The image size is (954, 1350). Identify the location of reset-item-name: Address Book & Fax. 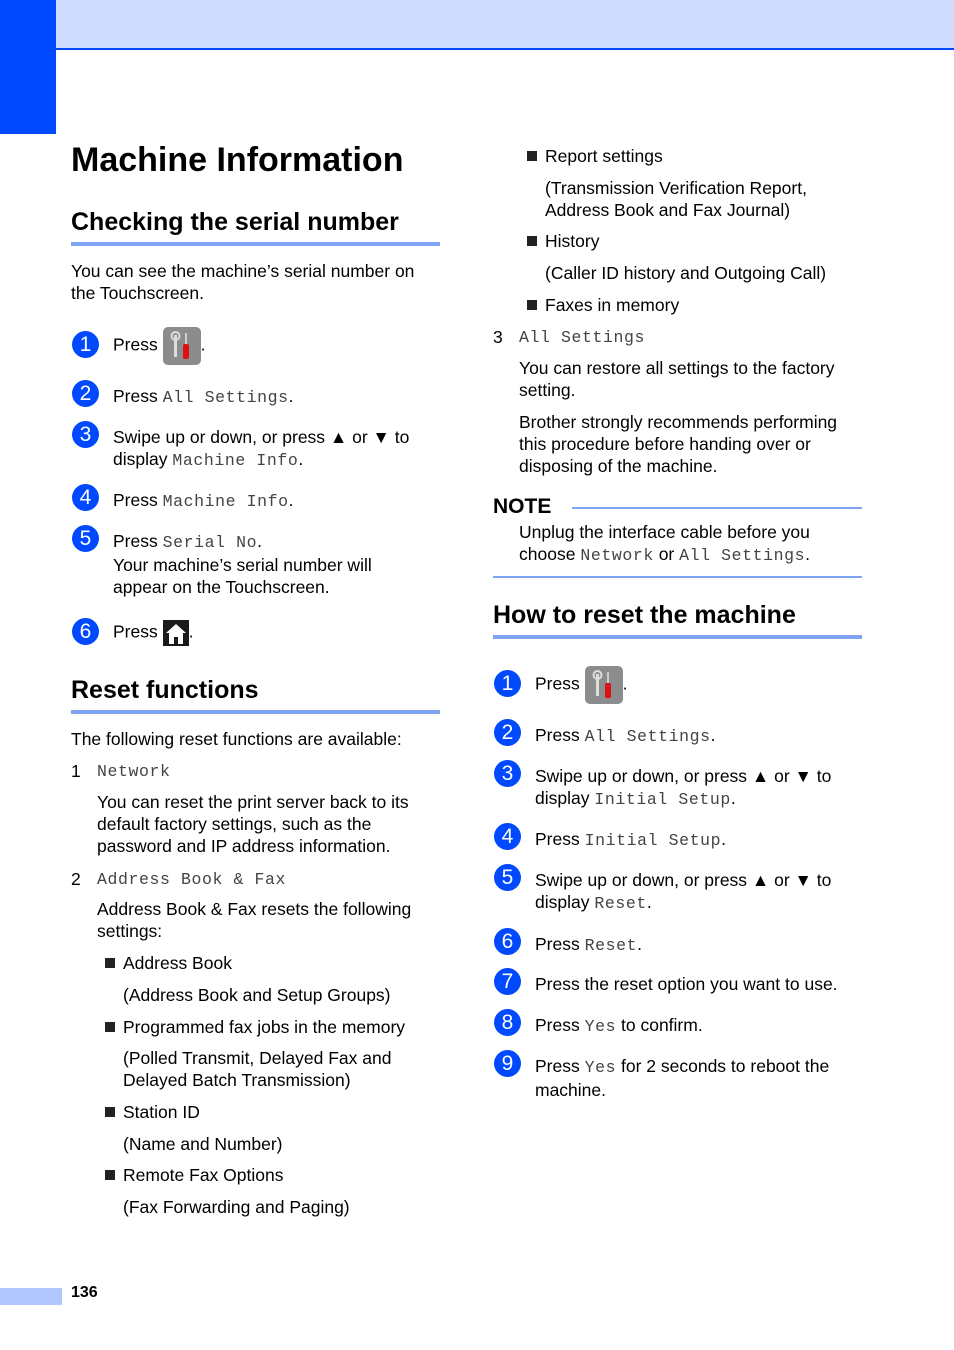
(192, 879).